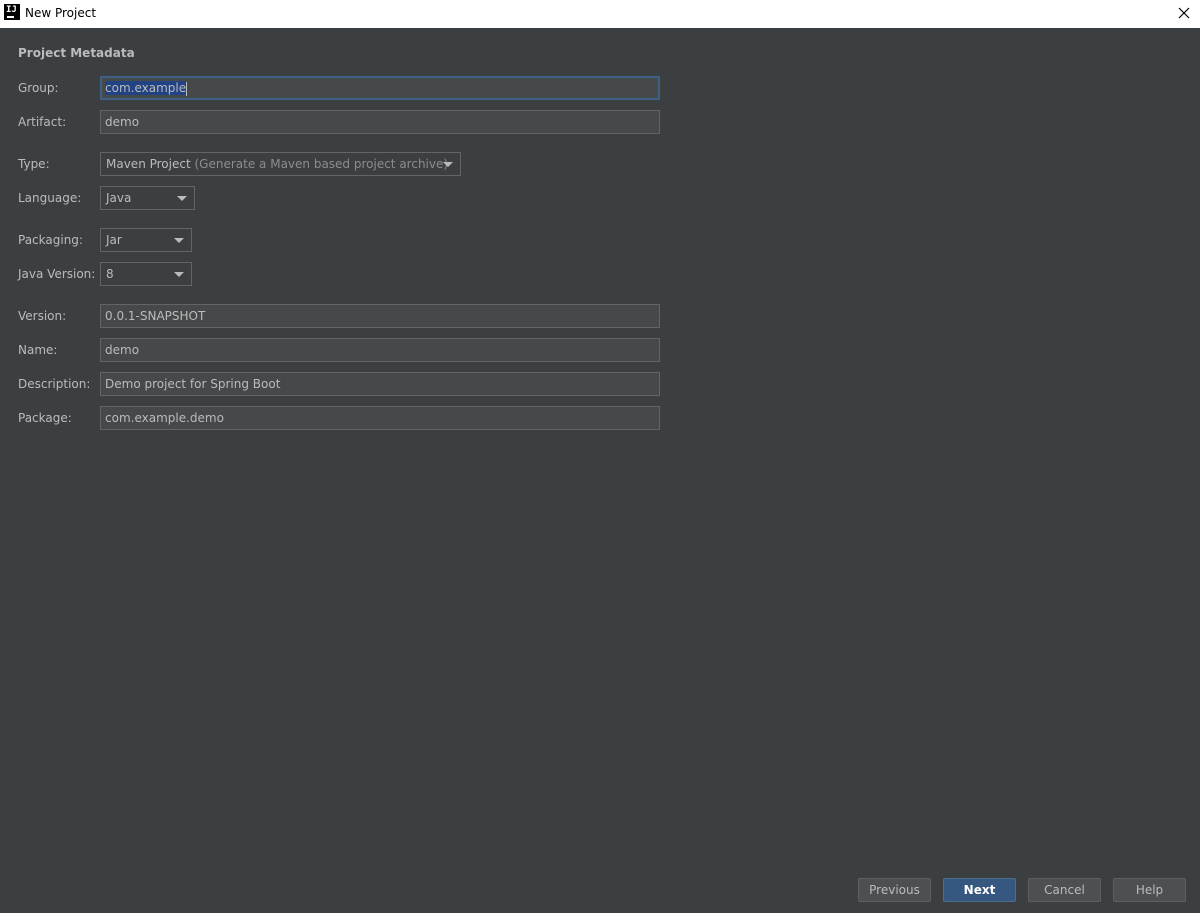 The width and height of the screenshot is (1200, 913). I want to click on type-hint: (Generate a Maven based project archive), so click(321, 164).